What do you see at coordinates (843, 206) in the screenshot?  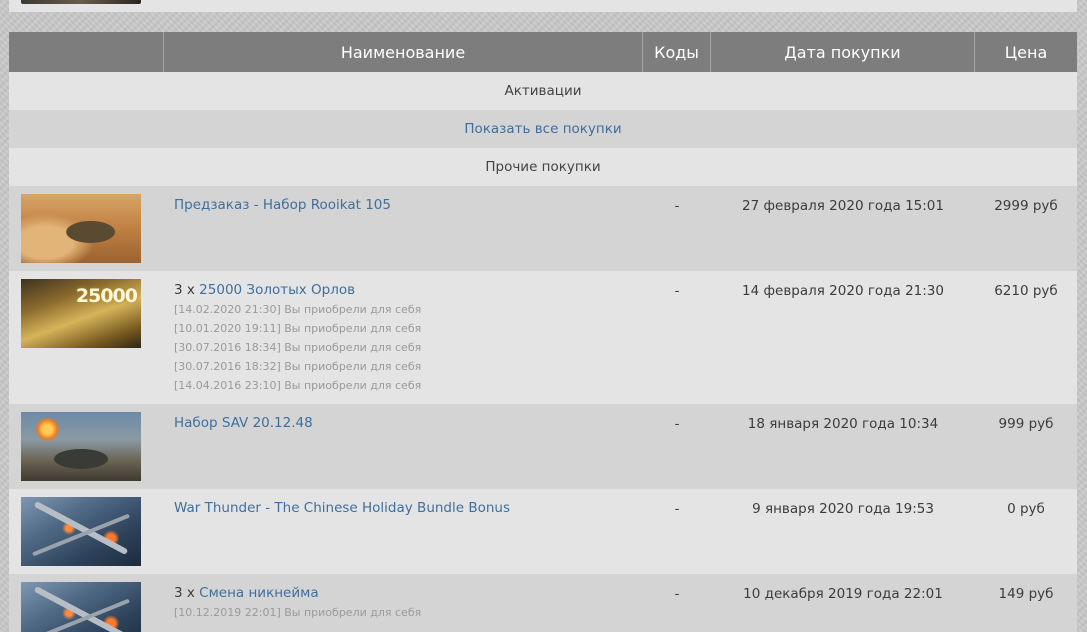 I see `row-date: 27 февраля 2020 года 15:01` at bounding box center [843, 206].